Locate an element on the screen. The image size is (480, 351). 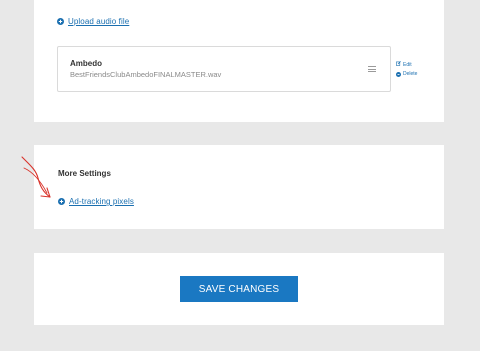
delete-link: Delete is located at coordinates (406, 74).